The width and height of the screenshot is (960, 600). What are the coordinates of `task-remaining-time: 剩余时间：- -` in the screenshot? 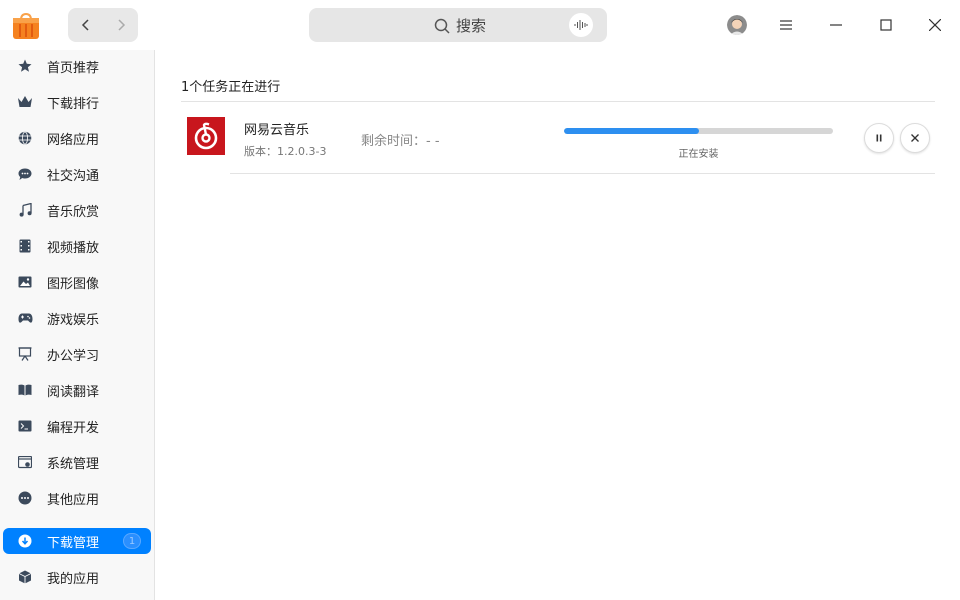 It's located at (400, 141).